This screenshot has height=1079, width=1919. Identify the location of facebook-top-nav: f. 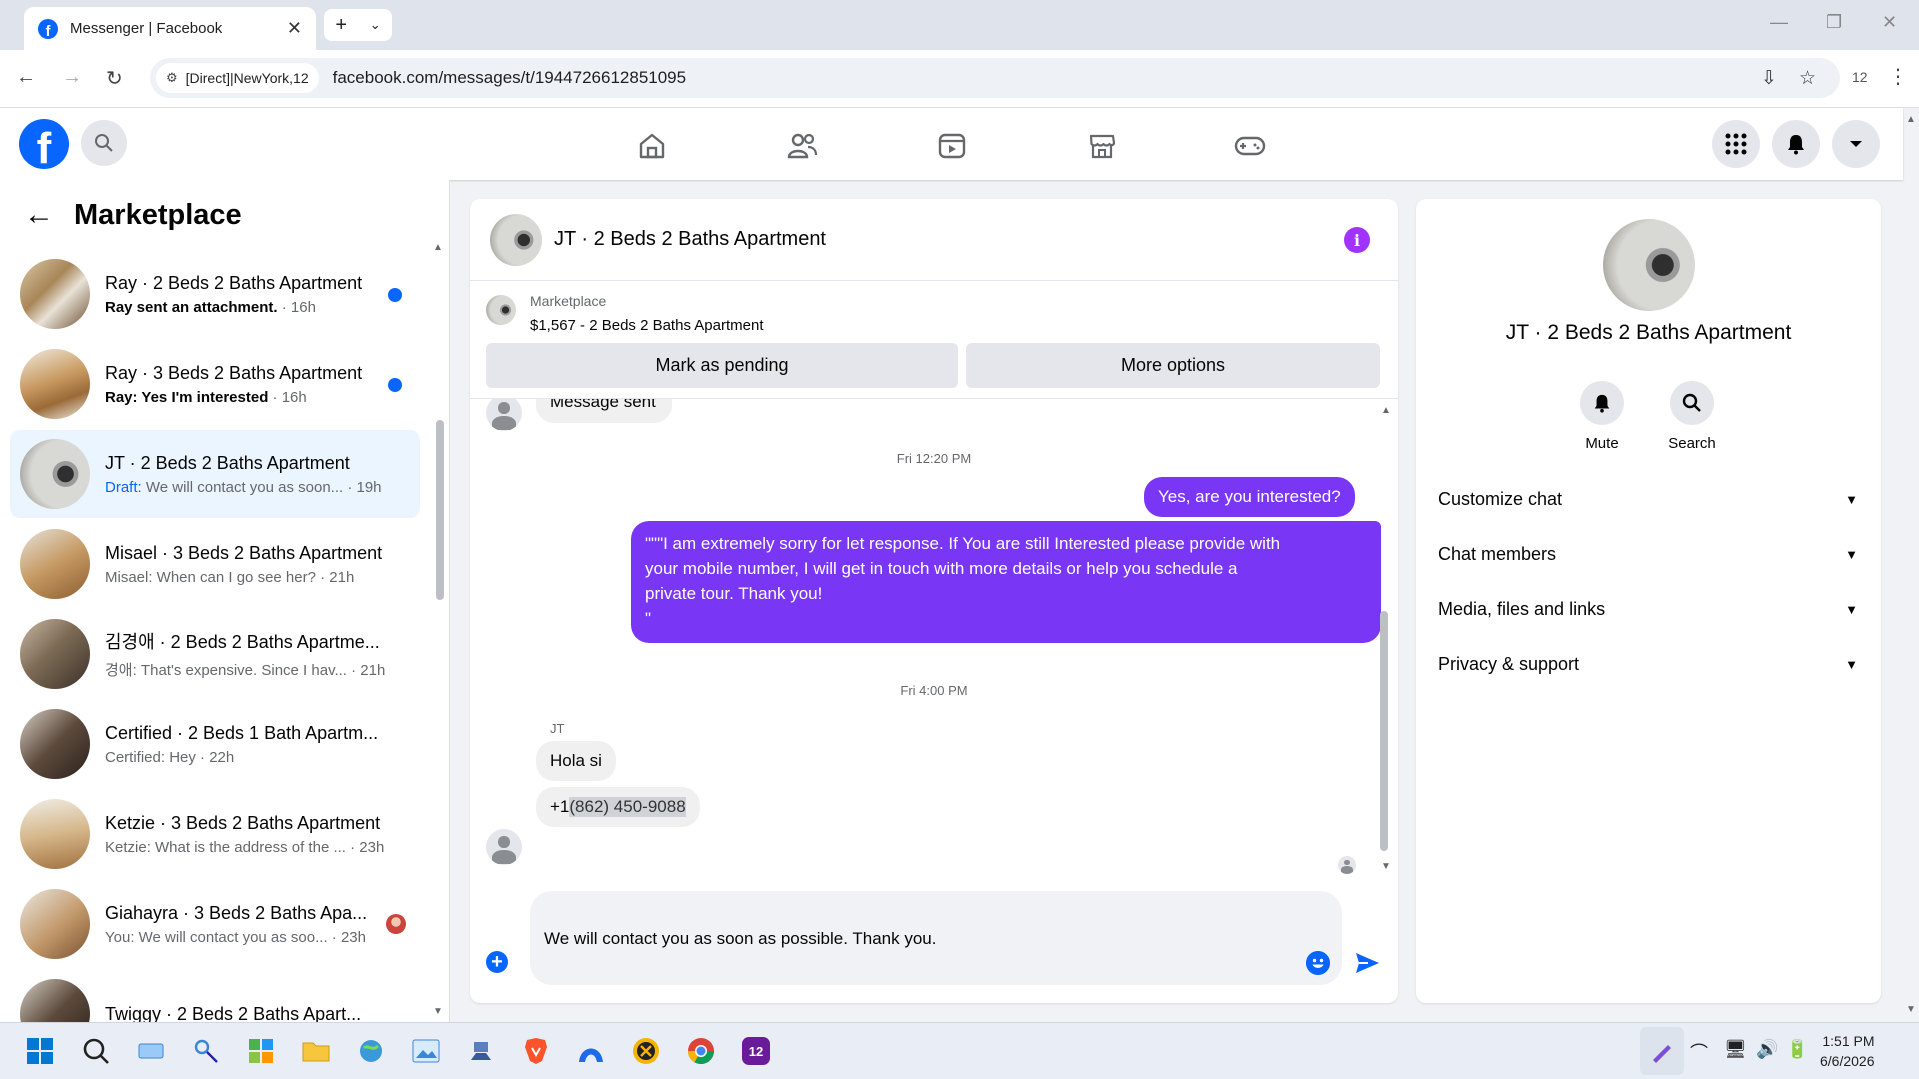
(951, 144).